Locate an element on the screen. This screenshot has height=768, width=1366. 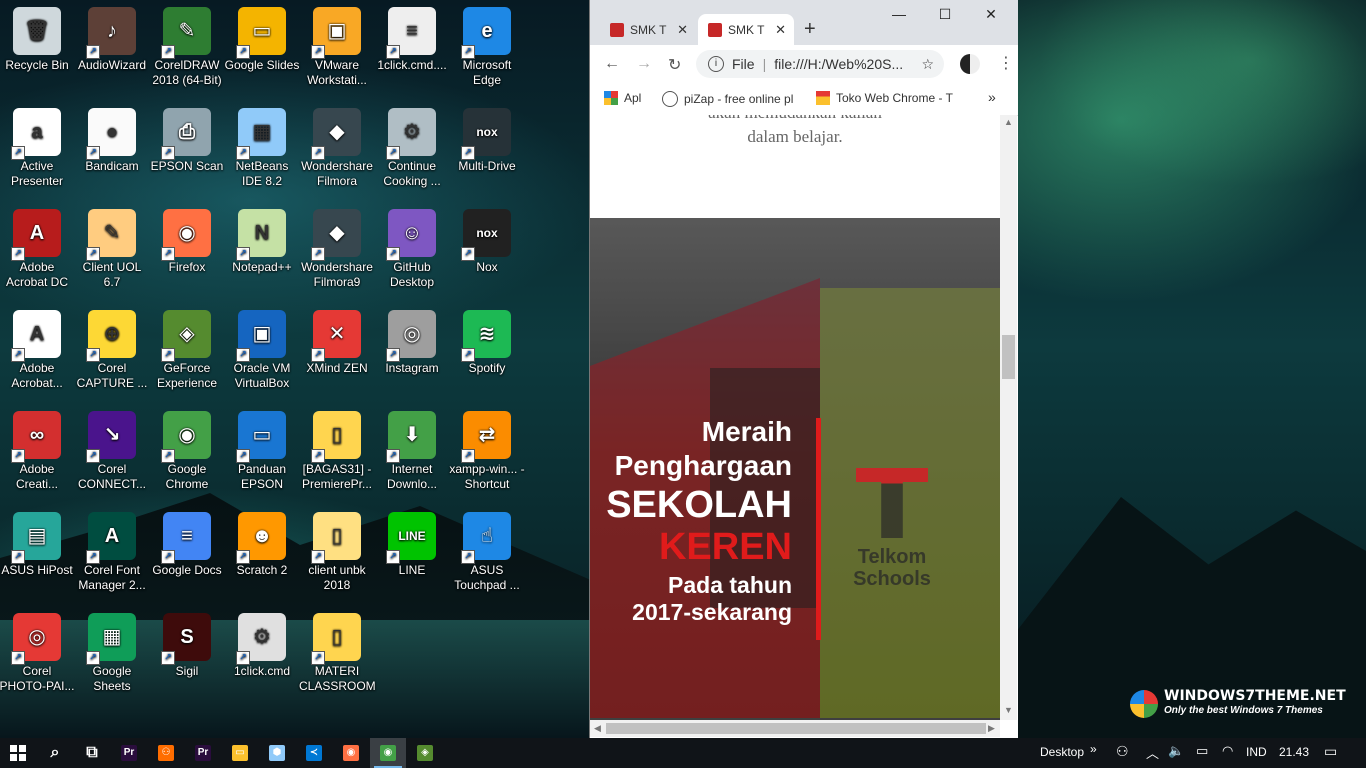
desktop-icon: ✎ ↗ Client UOL 6.7 is located at coordinates (112, 246).